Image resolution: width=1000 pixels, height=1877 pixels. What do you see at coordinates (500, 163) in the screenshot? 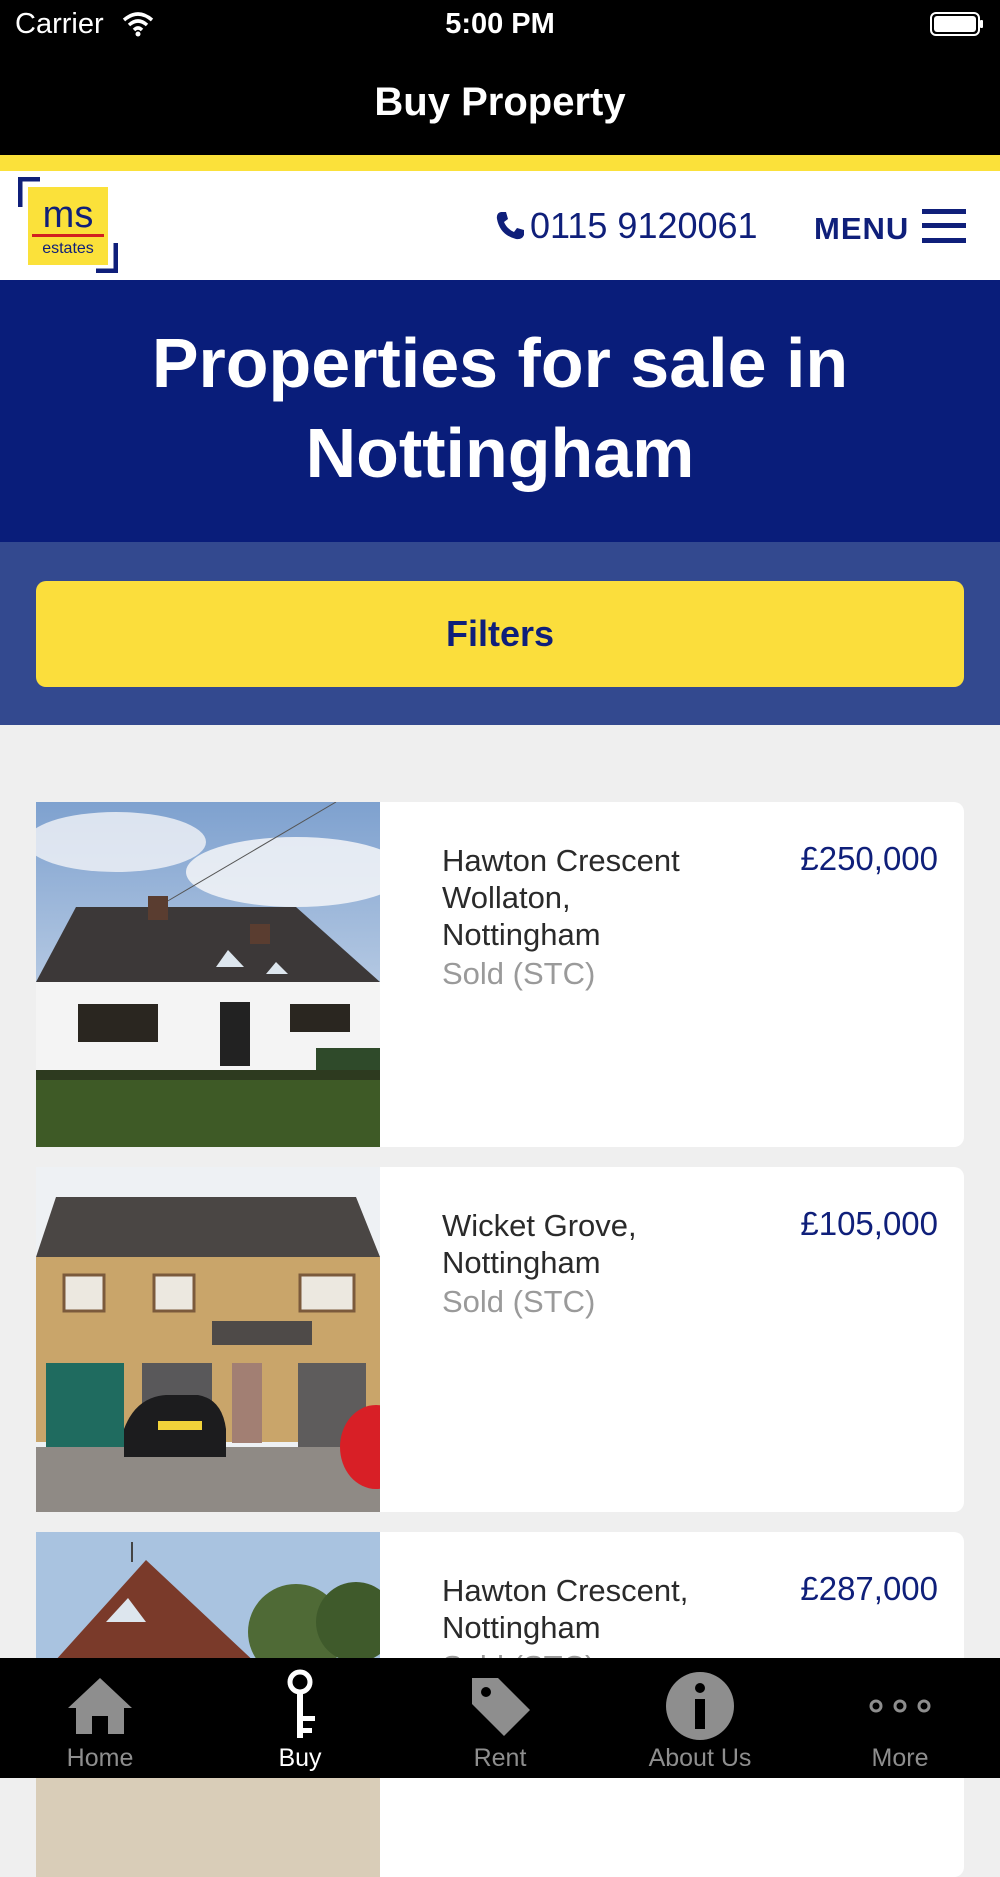
I see `brand-strip` at bounding box center [500, 163].